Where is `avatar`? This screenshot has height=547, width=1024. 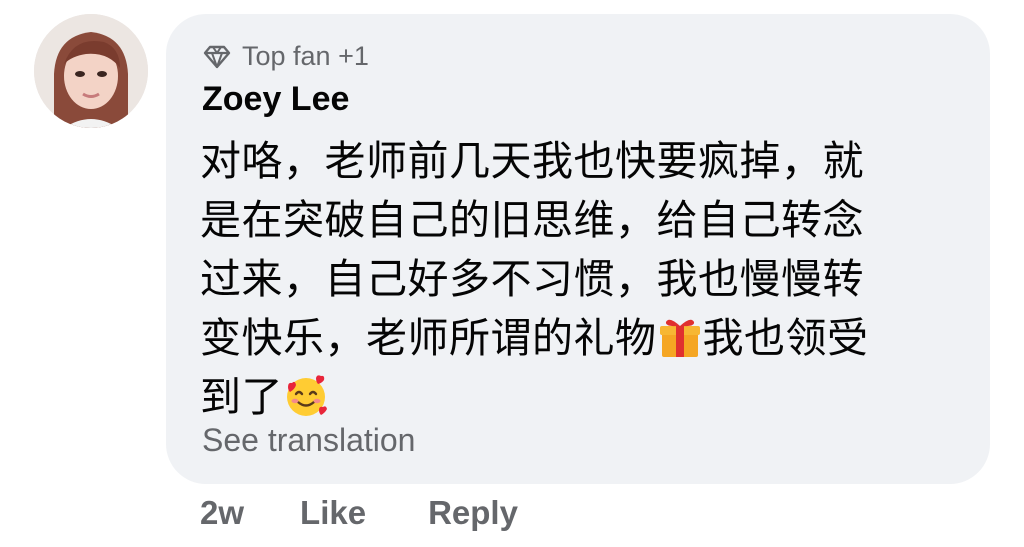
avatar is located at coordinates (91, 71).